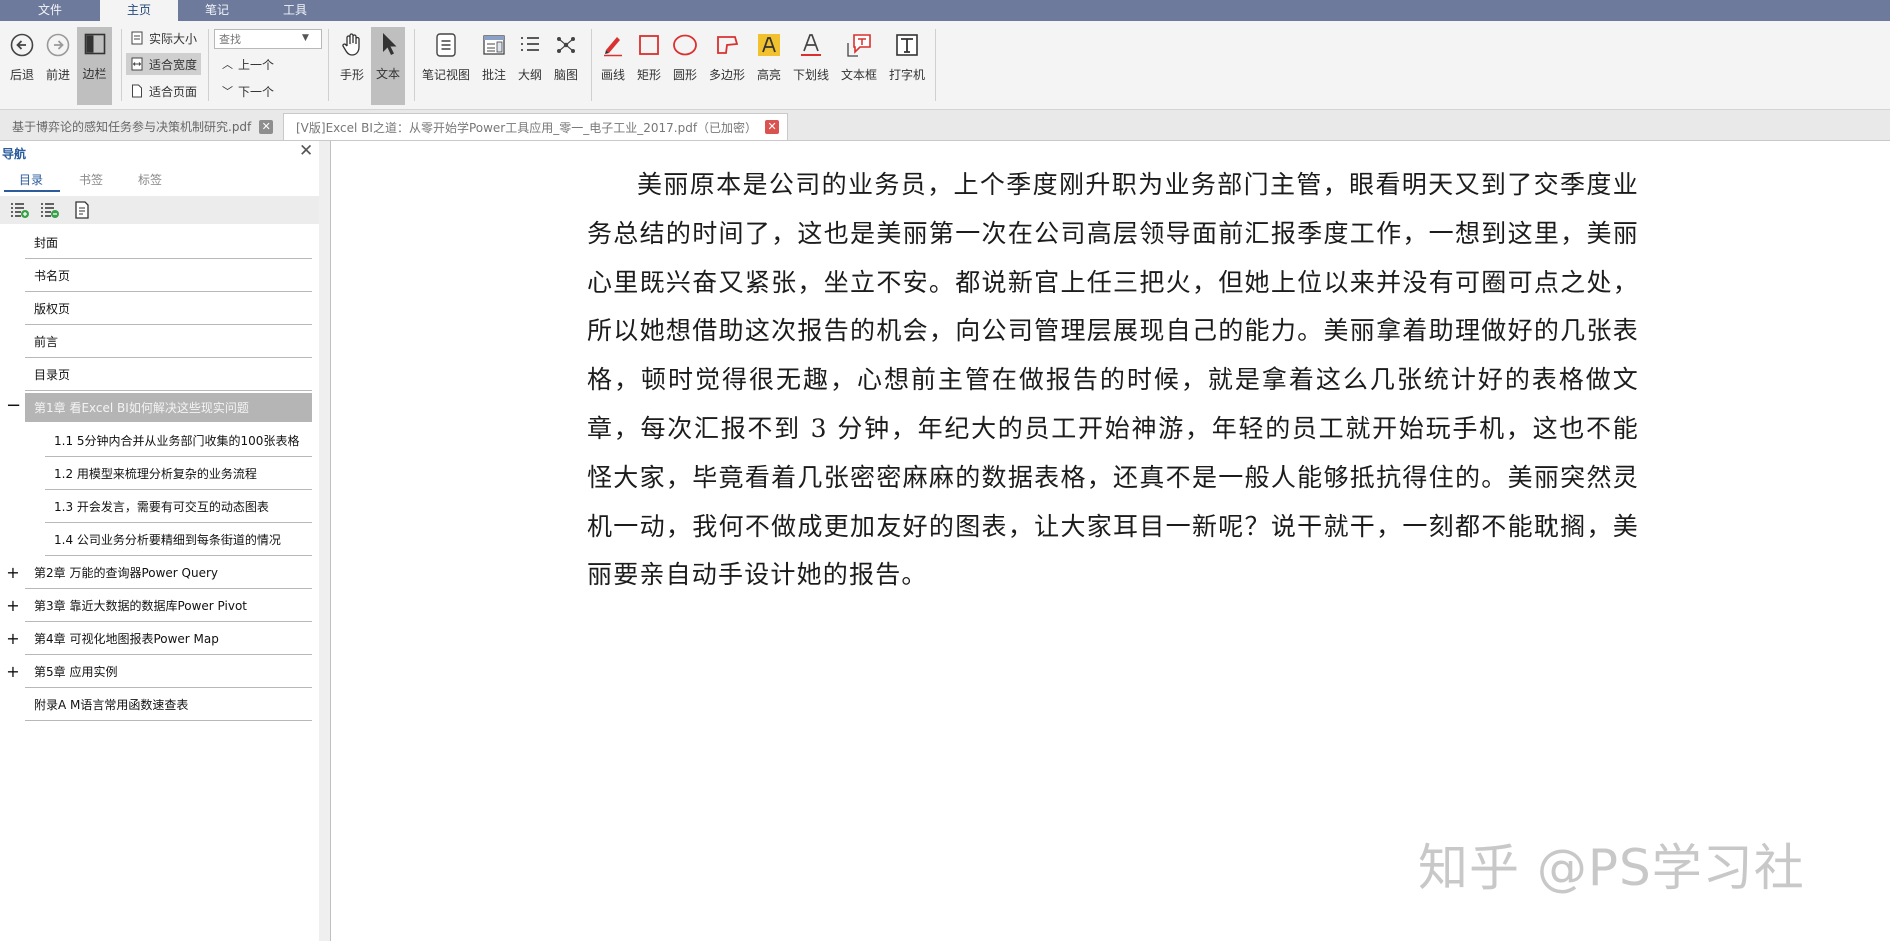 The height and width of the screenshot is (941, 1890). I want to click on circle-icon, so click(685, 45).